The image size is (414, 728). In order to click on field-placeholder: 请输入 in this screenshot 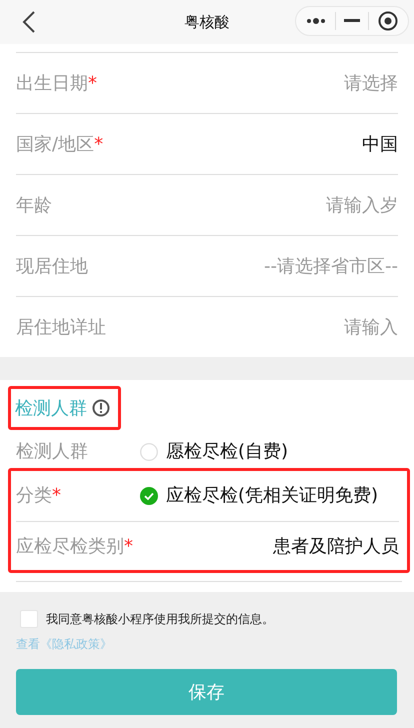, I will do `click(371, 327)`.